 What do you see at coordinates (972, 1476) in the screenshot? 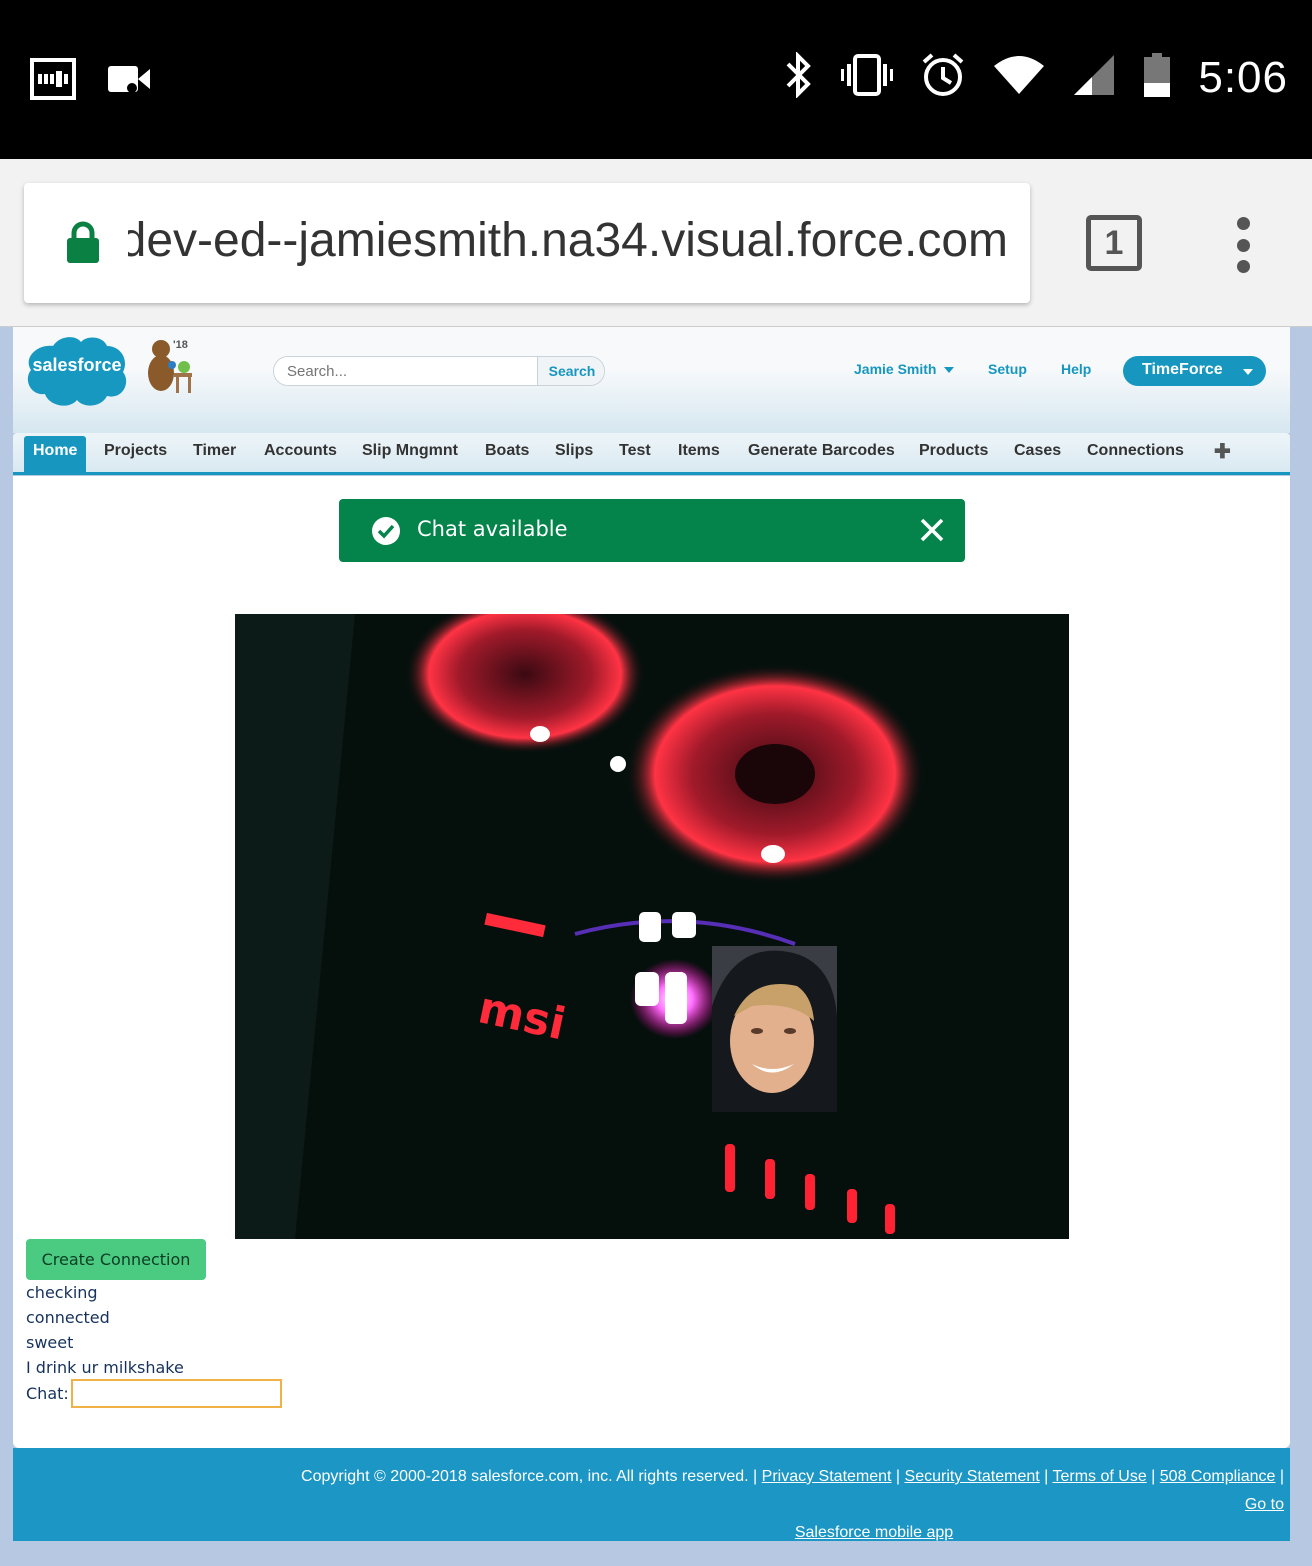
I see `security-statement-link: Security Statement` at bounding box center [972, 1476].